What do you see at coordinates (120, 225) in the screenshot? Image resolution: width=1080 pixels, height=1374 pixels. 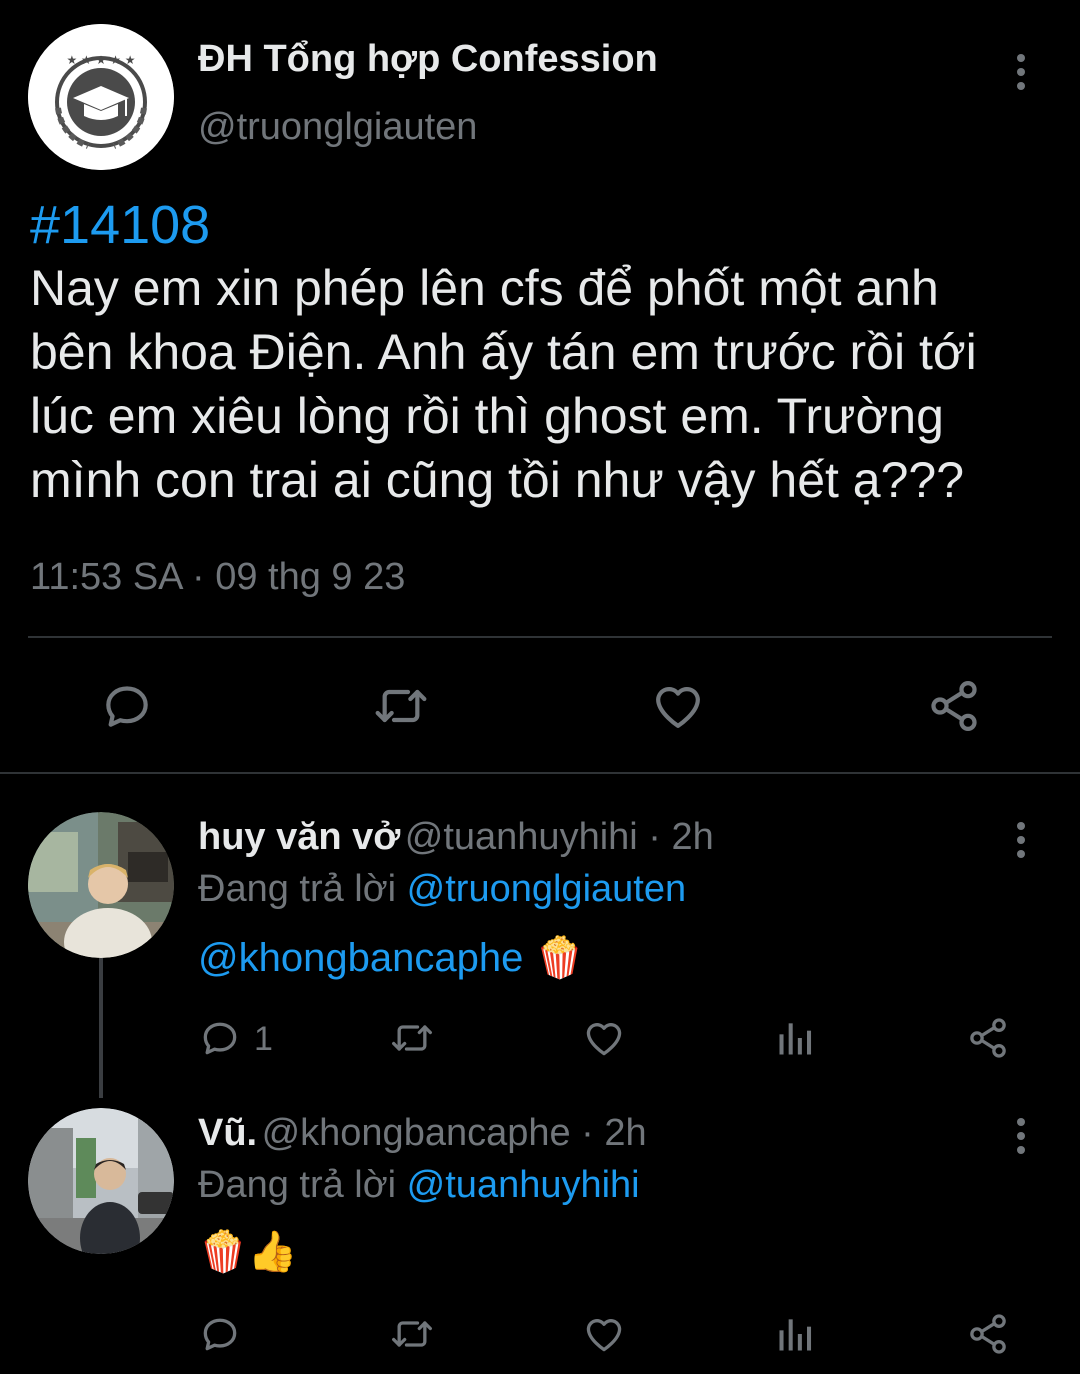 I see `hashtag-link: #14108` at bounding box center [120, 225].